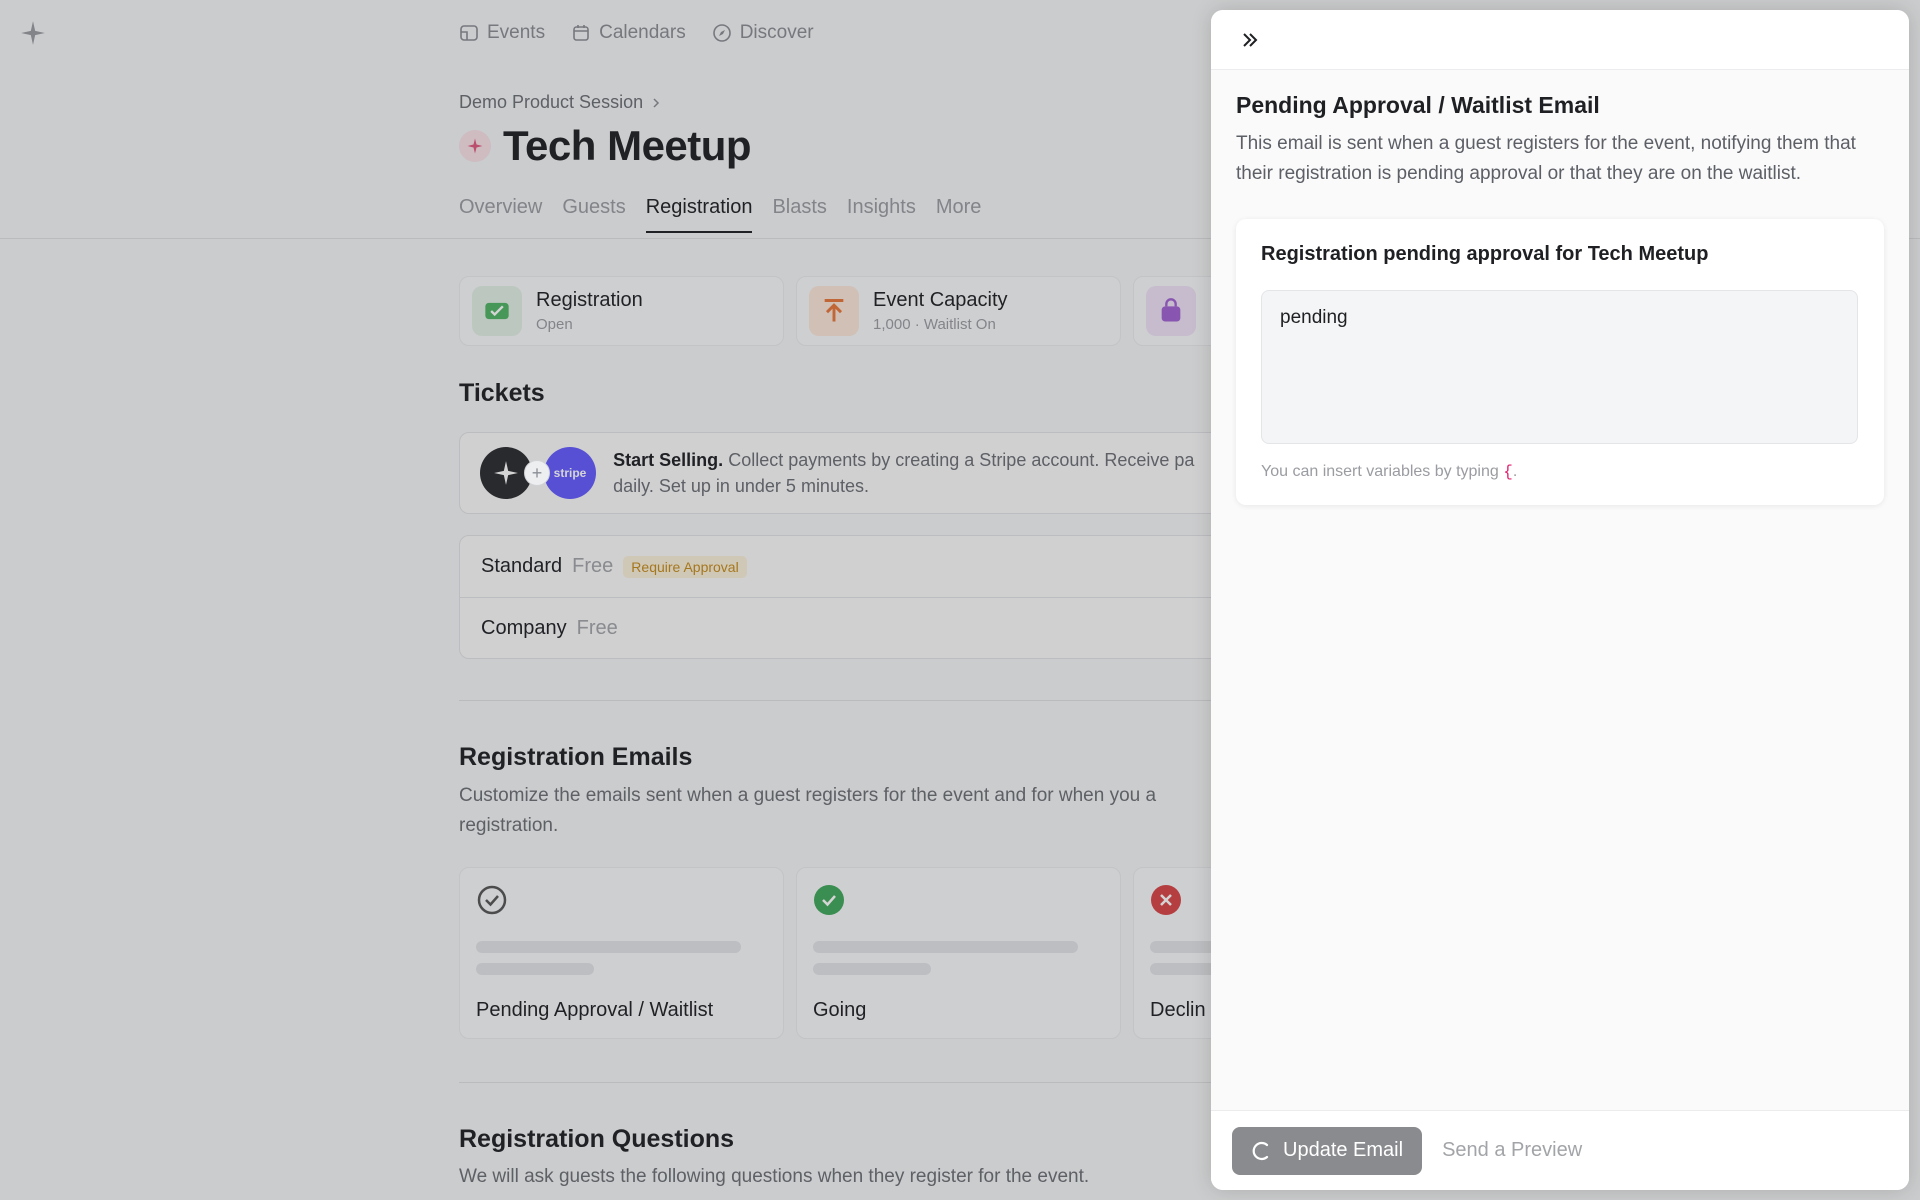 Image resolution: width=1920 pixels, height=1200 pixels. What do you see at coordinates (1512, 1150) in the screenshot?
I see `send-preview-button: Send a Preview` at bounding box center [1512, 1150].